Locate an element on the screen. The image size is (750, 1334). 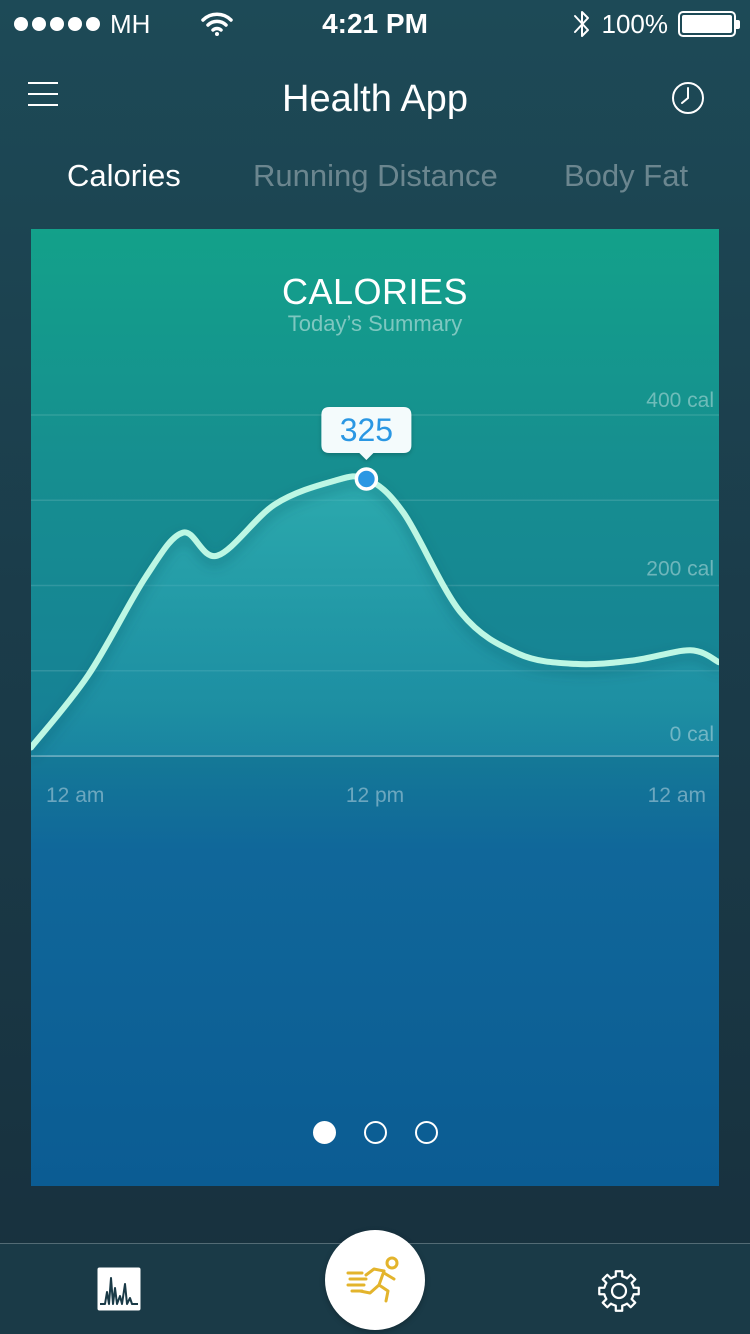
status-bar: MH 4:21 PM 100% is located at coordinates (375, 24).